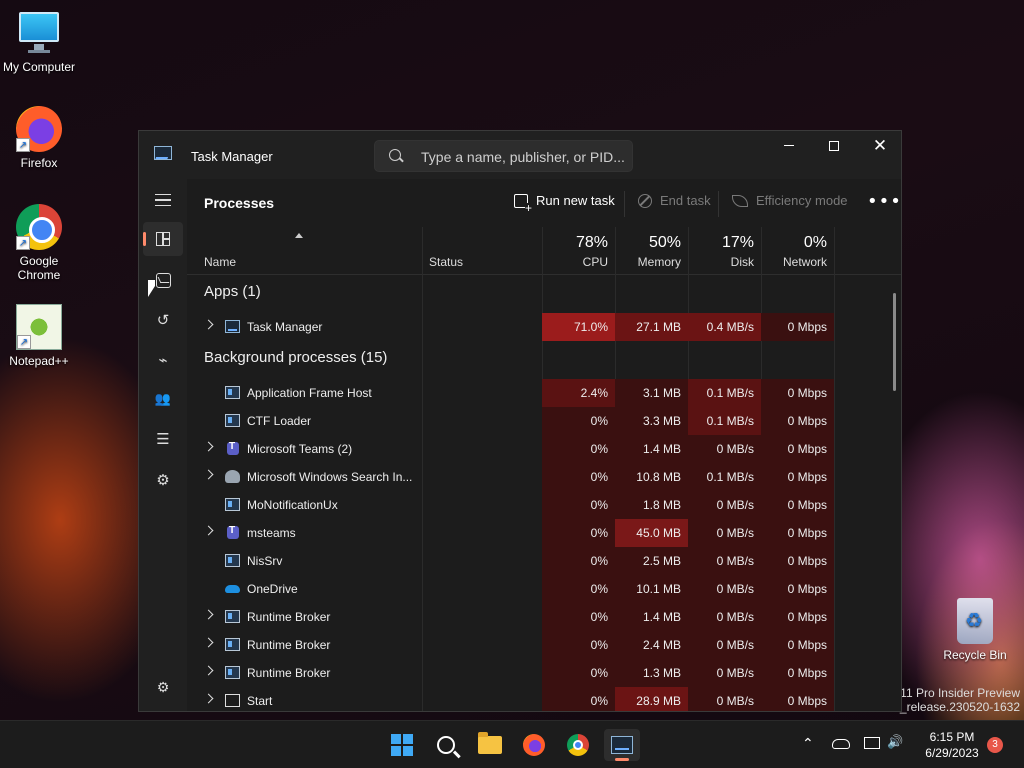 This screenshot has height=768, width=1024. I want to click on column-network: 0% Network, so click(797, 251).